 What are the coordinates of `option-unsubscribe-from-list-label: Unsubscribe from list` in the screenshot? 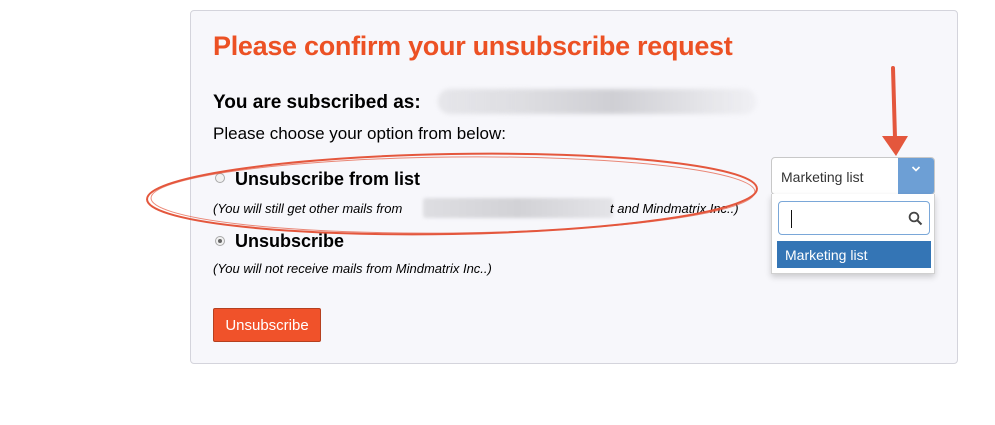 It's located at (327, 179).